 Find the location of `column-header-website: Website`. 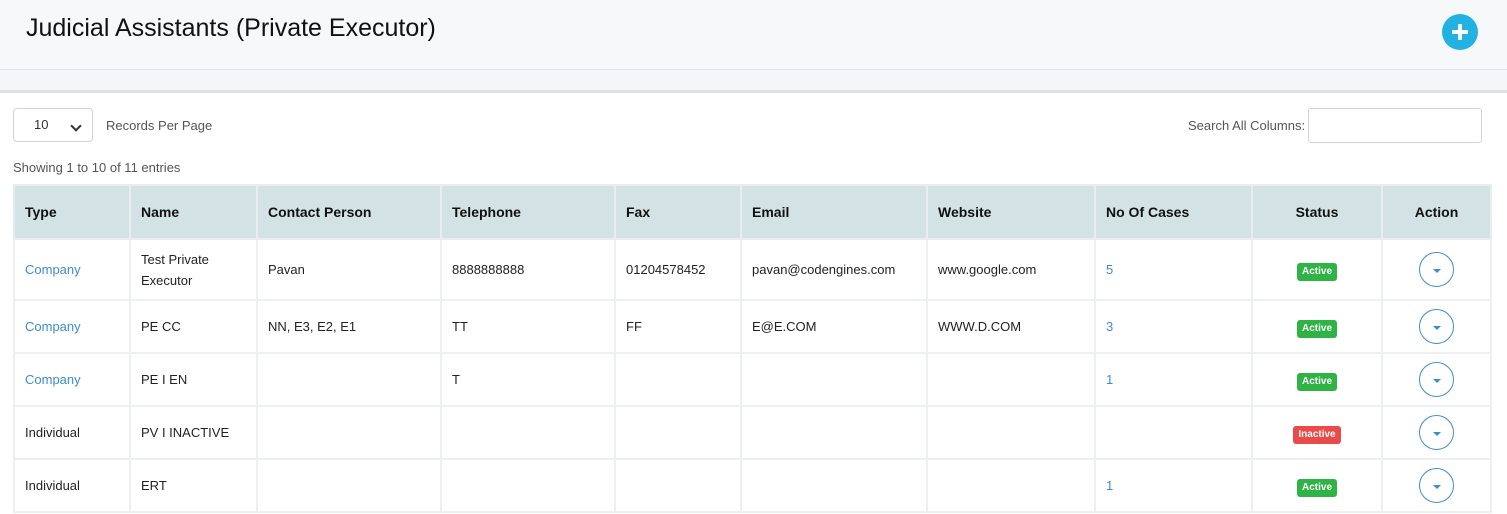

column-header-website: Website is located at coordinates (1011, 212).